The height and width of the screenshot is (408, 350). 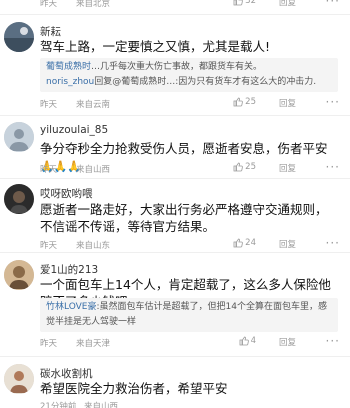 I want to click on like-button: 24, so click(x=244, y=243).